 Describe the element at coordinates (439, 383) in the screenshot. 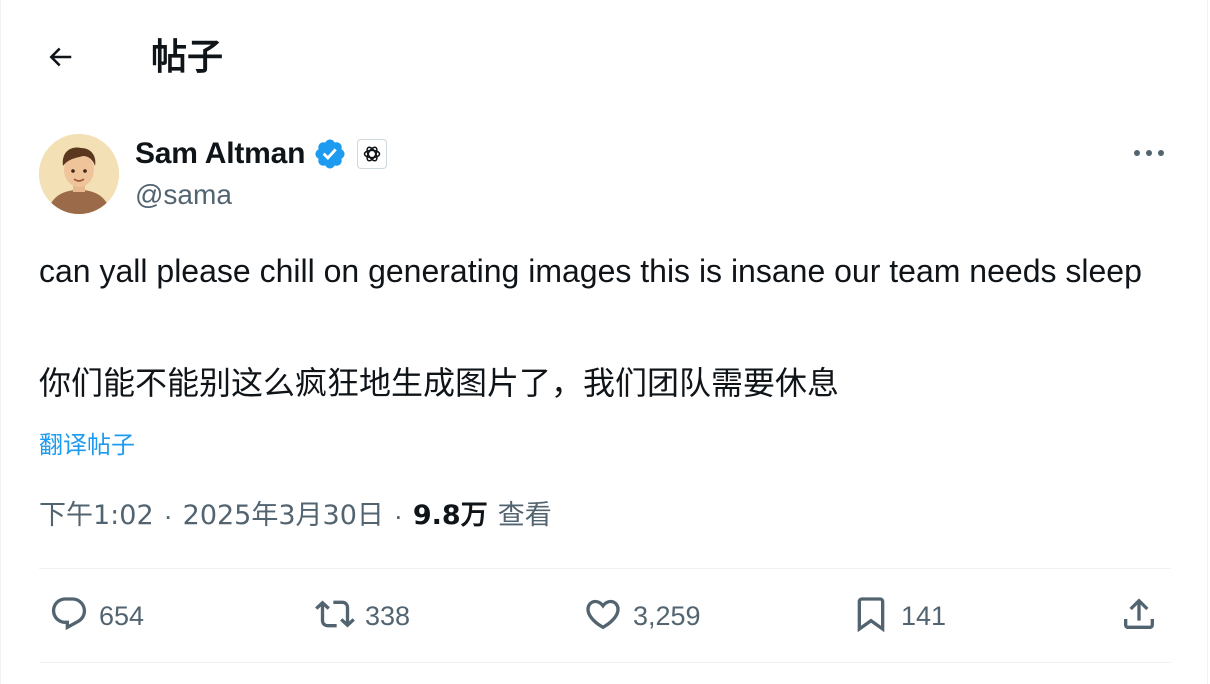

I see `tweet-translation: 你们能不能别这么疯狂地生成图片了，我们团队需要休息` at that location.